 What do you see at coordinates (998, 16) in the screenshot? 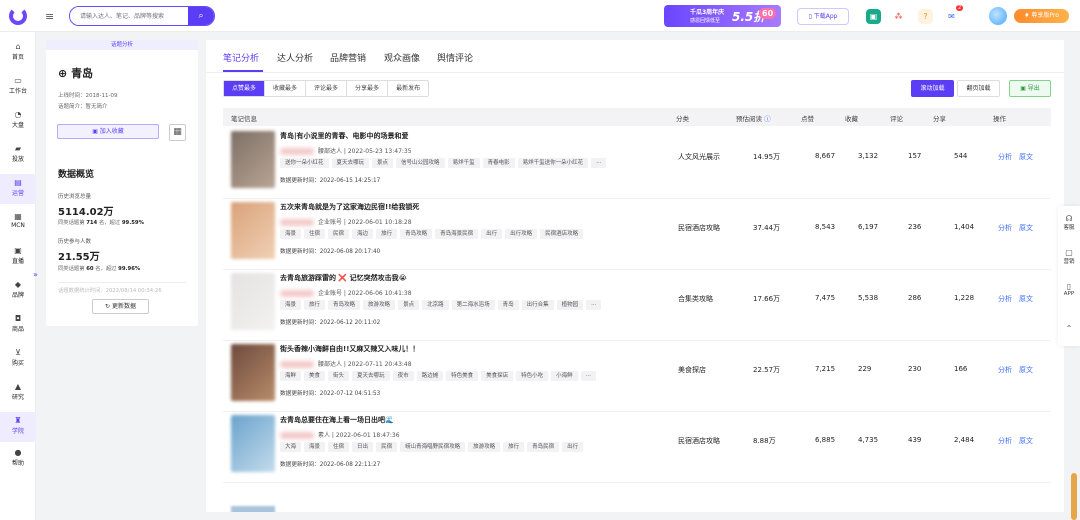
I see `avatar` at bounding box center [998, 16].